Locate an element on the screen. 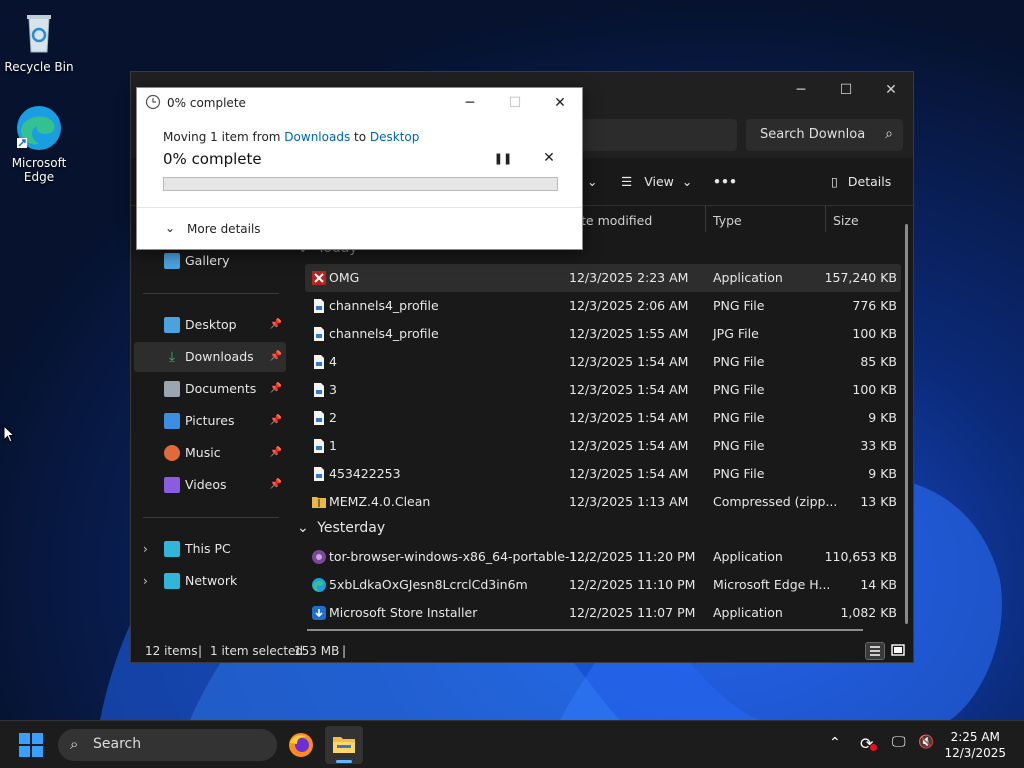 The image size is (1024, 768). clock-date: 12/3/2025 is located at coordinates (975, 753).